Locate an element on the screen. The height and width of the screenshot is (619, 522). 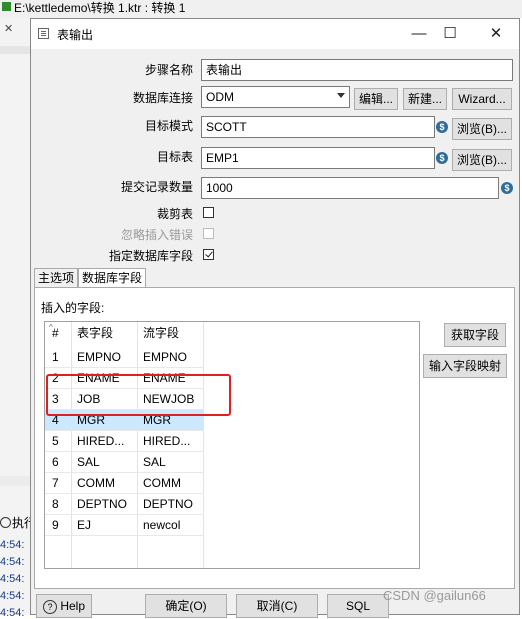
table-field-cell: EMPNO is located at coordinates (104, 357).